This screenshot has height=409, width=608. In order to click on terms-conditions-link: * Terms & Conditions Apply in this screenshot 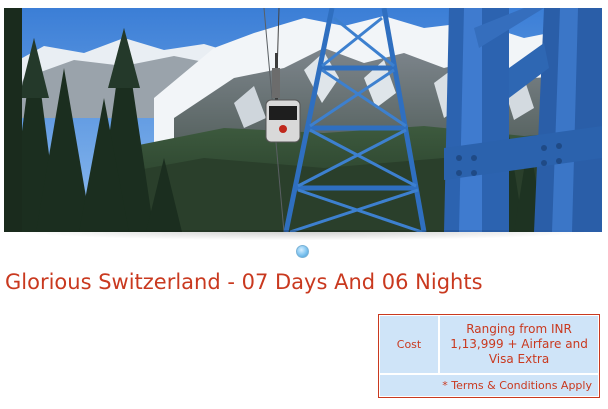, I will do `click(489, 385)`.